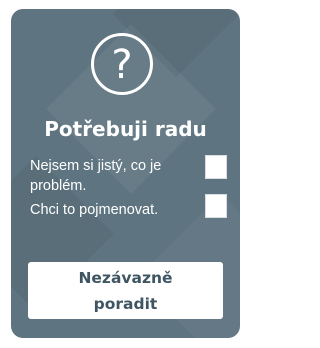 The height and width of the screenshot is (348, 320). Describe the element at coordinates (216, 167) in the screenshot. I see `option-checkbox-unsure` at that location.